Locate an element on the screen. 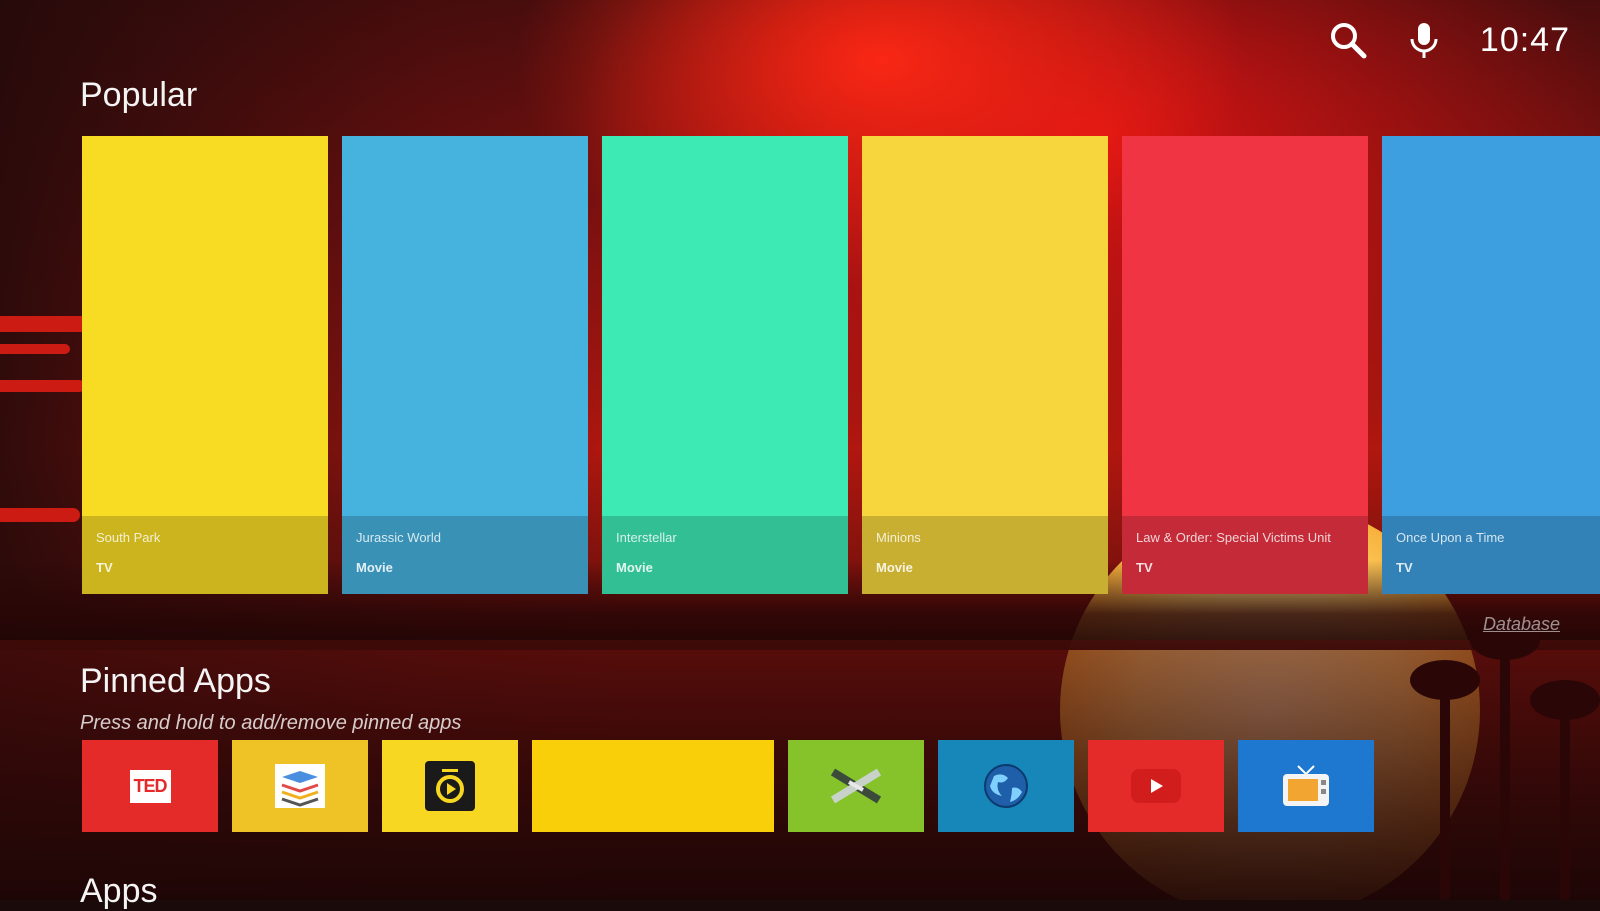 This screenshot has width=1600, height=911. cross-icon is located at coordinates (856, 786).